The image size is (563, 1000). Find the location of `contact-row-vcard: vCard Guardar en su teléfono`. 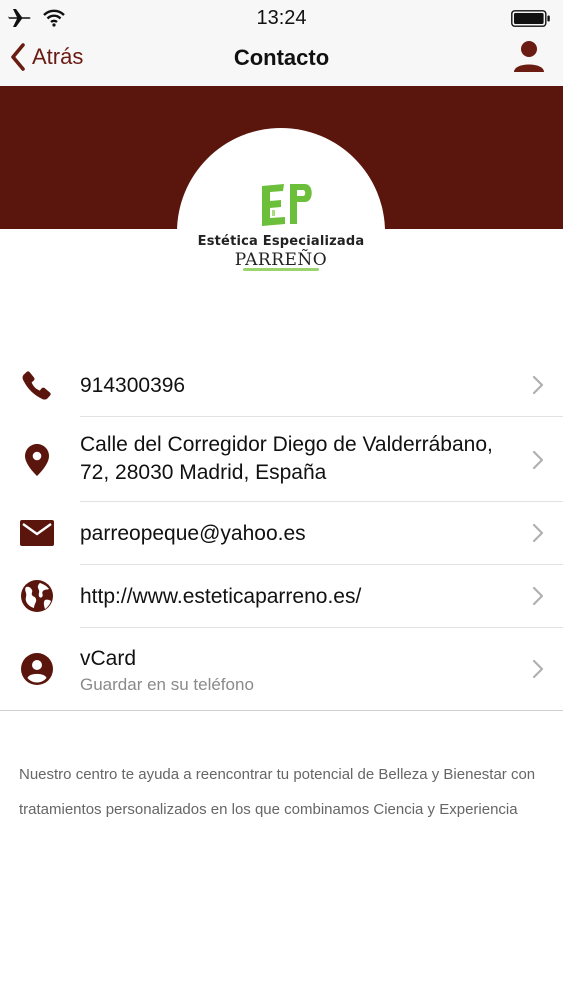

contact-row-vcard: vCard Guardar en su teléfono is located at coordinates (281, 669).